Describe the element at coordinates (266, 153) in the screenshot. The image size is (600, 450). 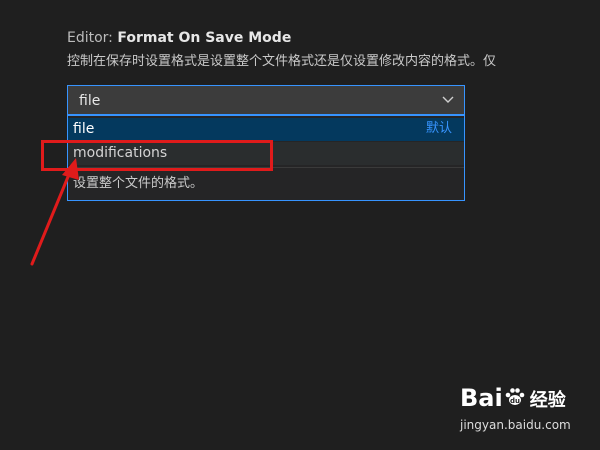
I see `option-modifications: modifications` at that location.